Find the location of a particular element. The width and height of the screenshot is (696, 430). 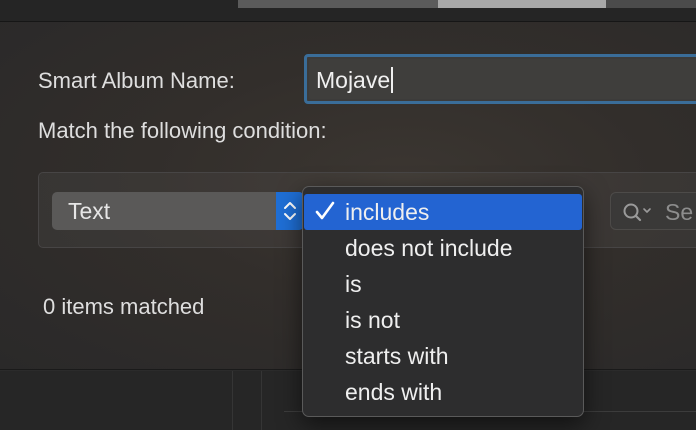

search-icon is located at coordinates (639, 214).